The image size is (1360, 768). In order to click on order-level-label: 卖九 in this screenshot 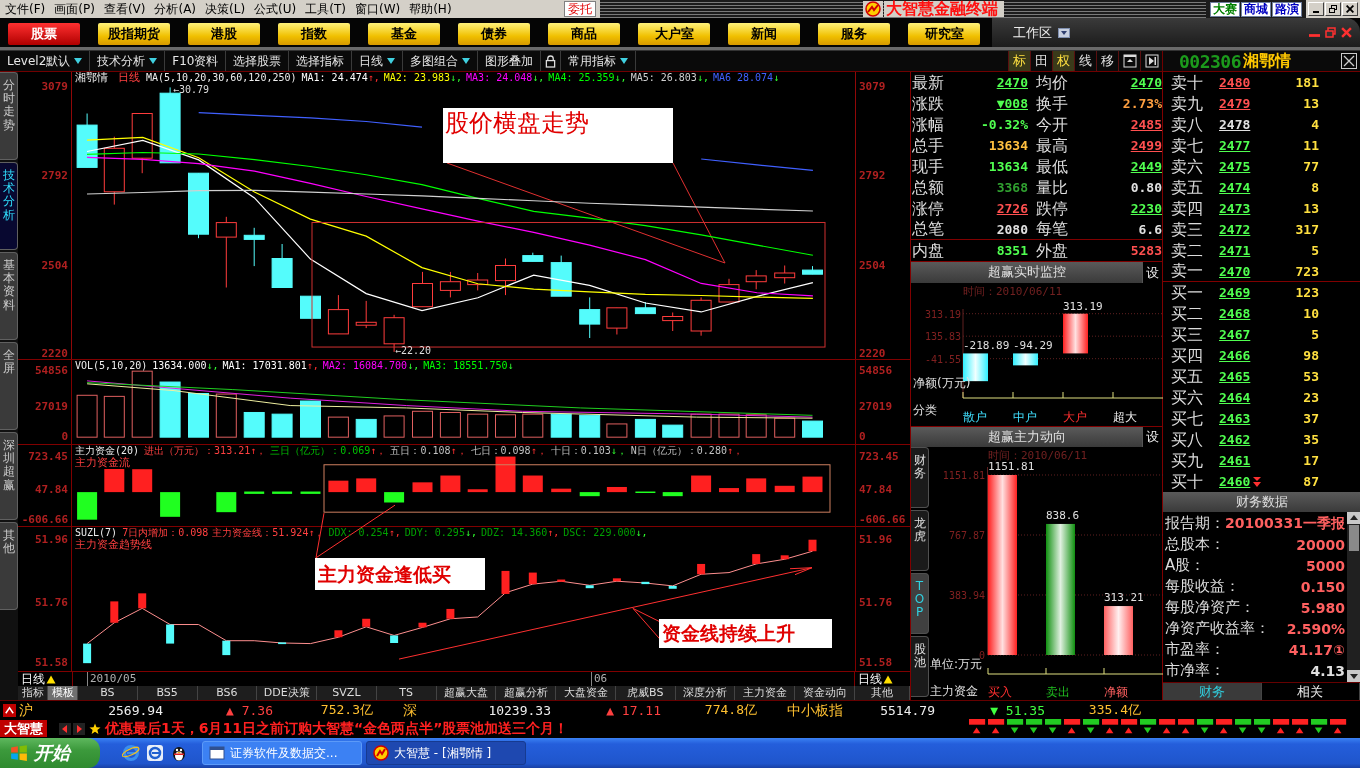, I will do `click(1187, 103)`.